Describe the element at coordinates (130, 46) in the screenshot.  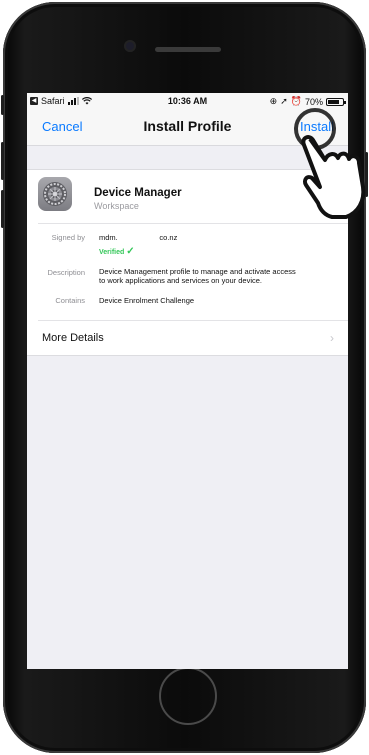
I see `front-camera` at that location.